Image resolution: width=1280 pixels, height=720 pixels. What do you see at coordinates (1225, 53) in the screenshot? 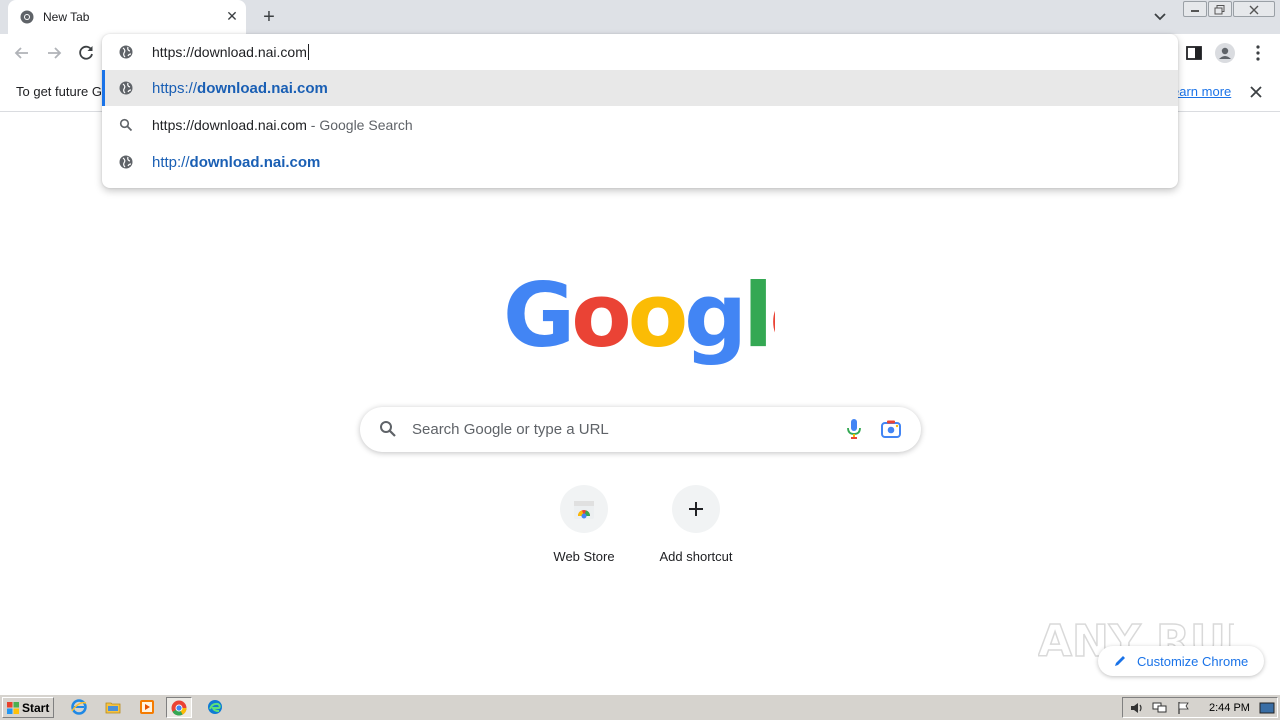
I see `profile-avatar-icon` at bounding box center [1225, 53].